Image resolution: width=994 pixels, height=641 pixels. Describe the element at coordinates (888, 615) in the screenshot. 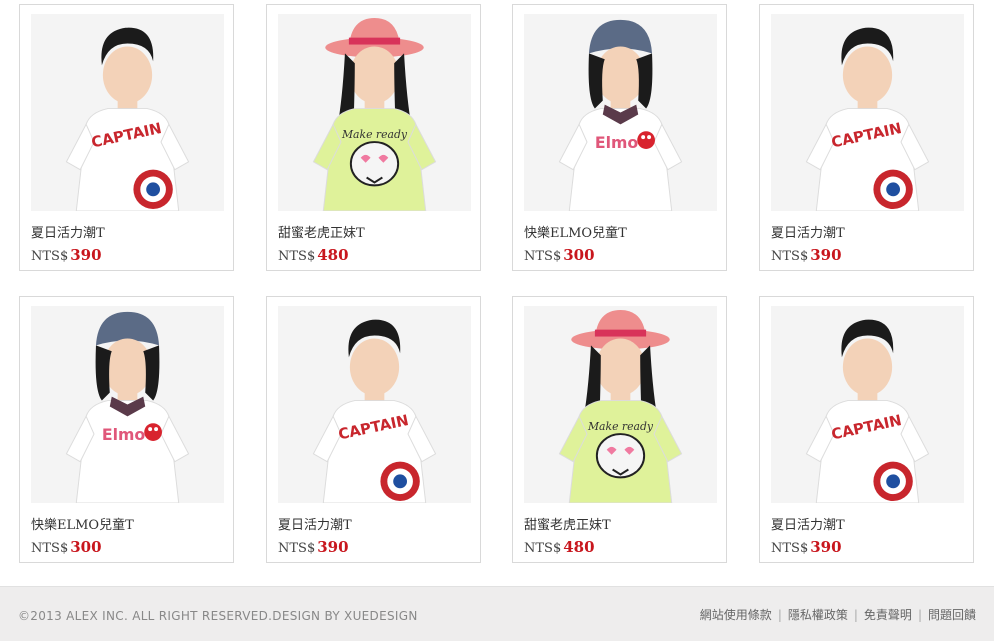

I see `footer-link-disclaimer: 免責聲明` at that location.